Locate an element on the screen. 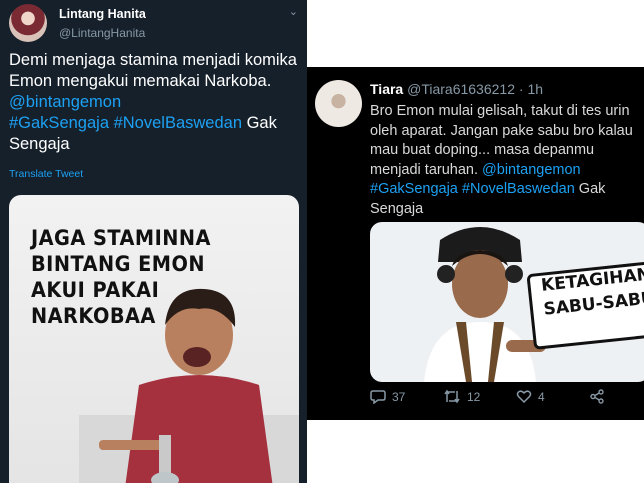 Image resolution: width=644 pixels, height=483 pixels. like-count: 4 is located at coordinates (541, 396).